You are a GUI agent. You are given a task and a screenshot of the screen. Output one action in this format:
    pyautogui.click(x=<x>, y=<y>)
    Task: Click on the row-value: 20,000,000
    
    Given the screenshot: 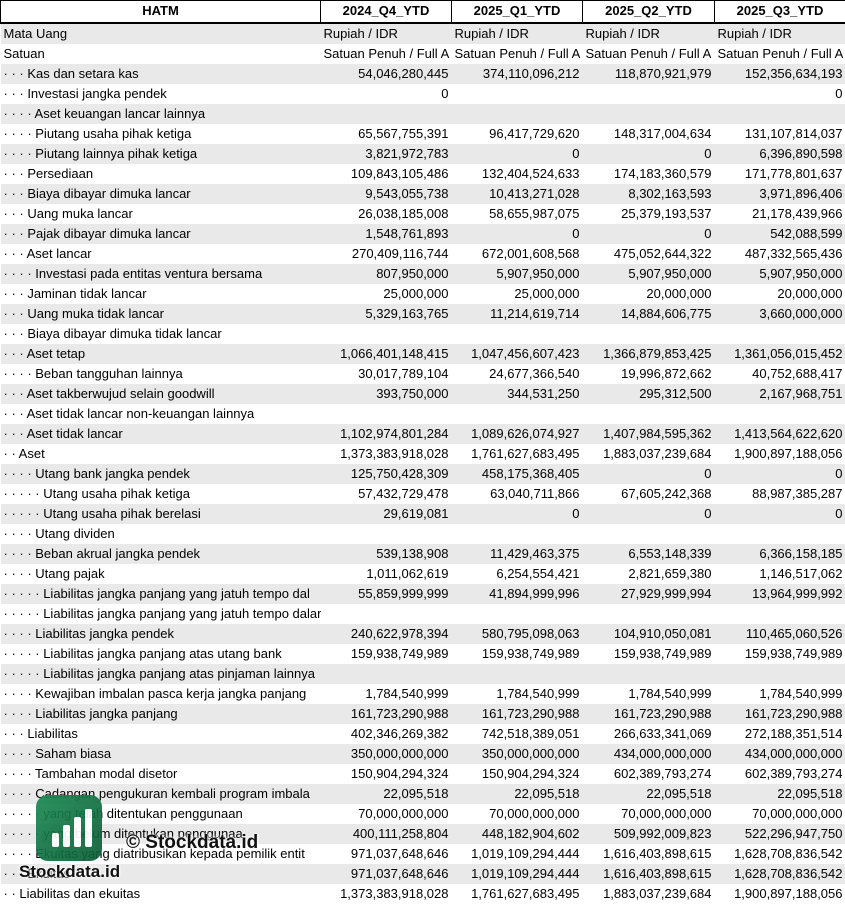 What is the action you would take?
    pyautogui.click(x=649, y=294)
    